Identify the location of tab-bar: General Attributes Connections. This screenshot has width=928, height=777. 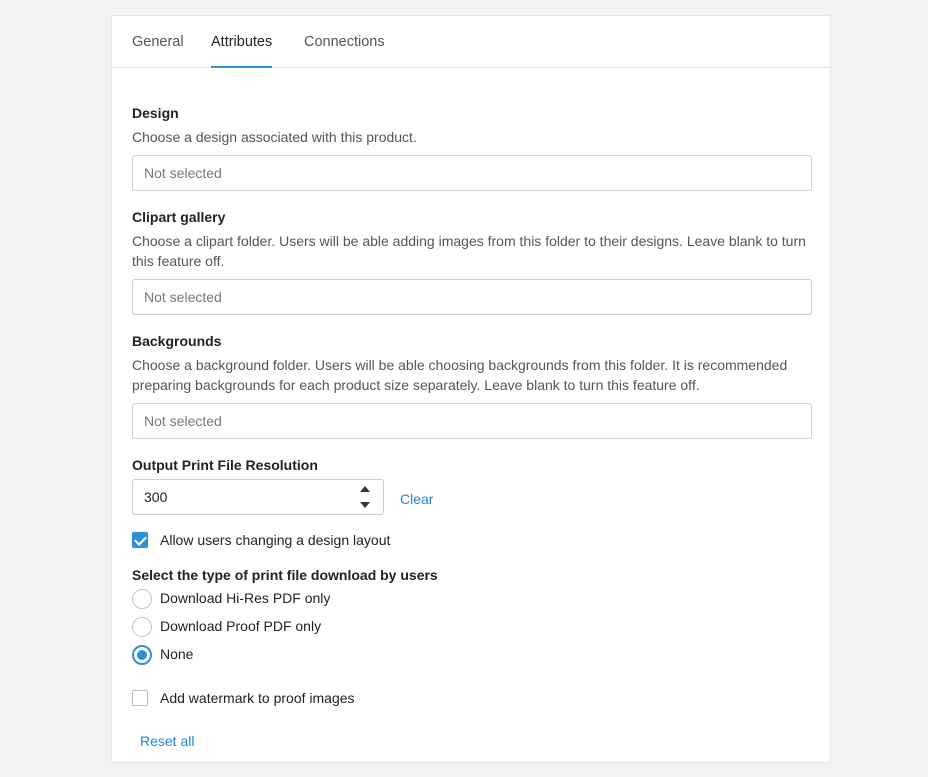
(471, 42).